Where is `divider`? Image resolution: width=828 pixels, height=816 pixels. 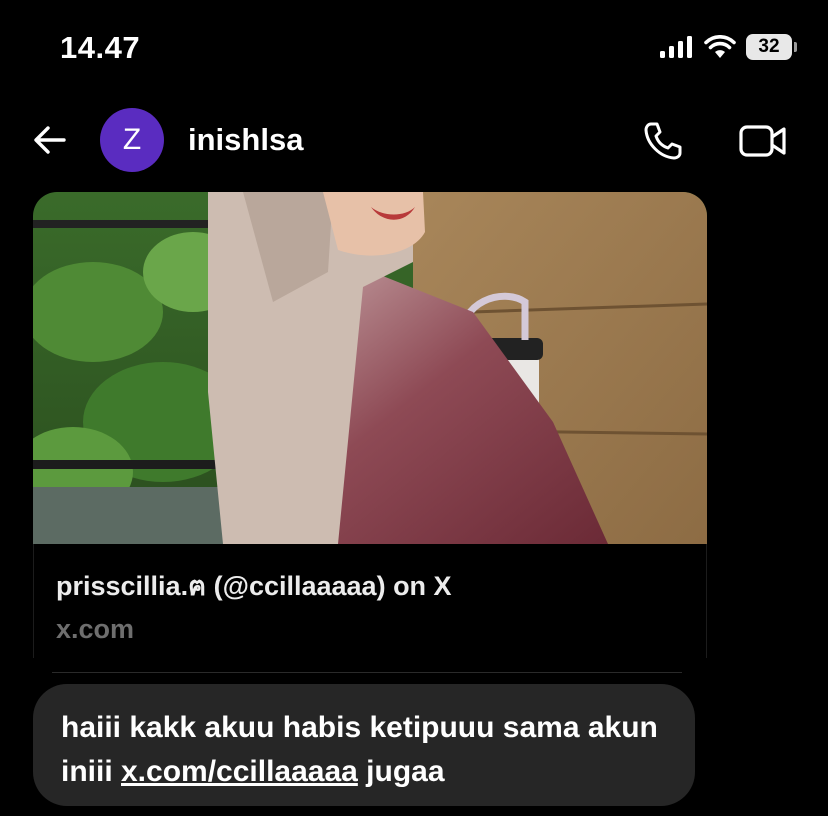 divider is located at coordinates (367, 672).